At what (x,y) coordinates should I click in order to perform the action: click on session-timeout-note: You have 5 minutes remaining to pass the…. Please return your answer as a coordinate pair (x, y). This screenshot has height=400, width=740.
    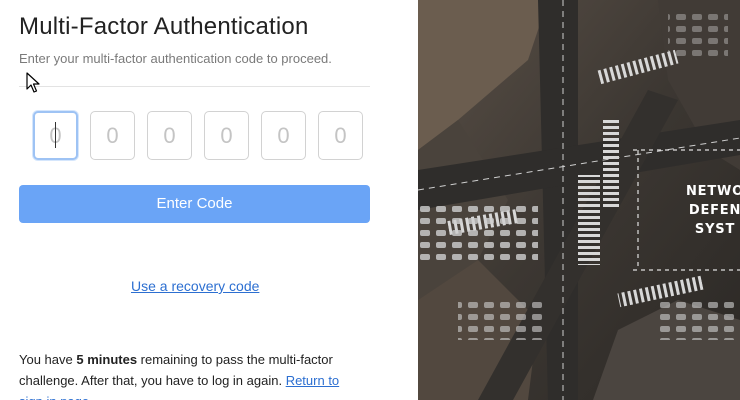
    Looking at the image, I should click on (191, 374).